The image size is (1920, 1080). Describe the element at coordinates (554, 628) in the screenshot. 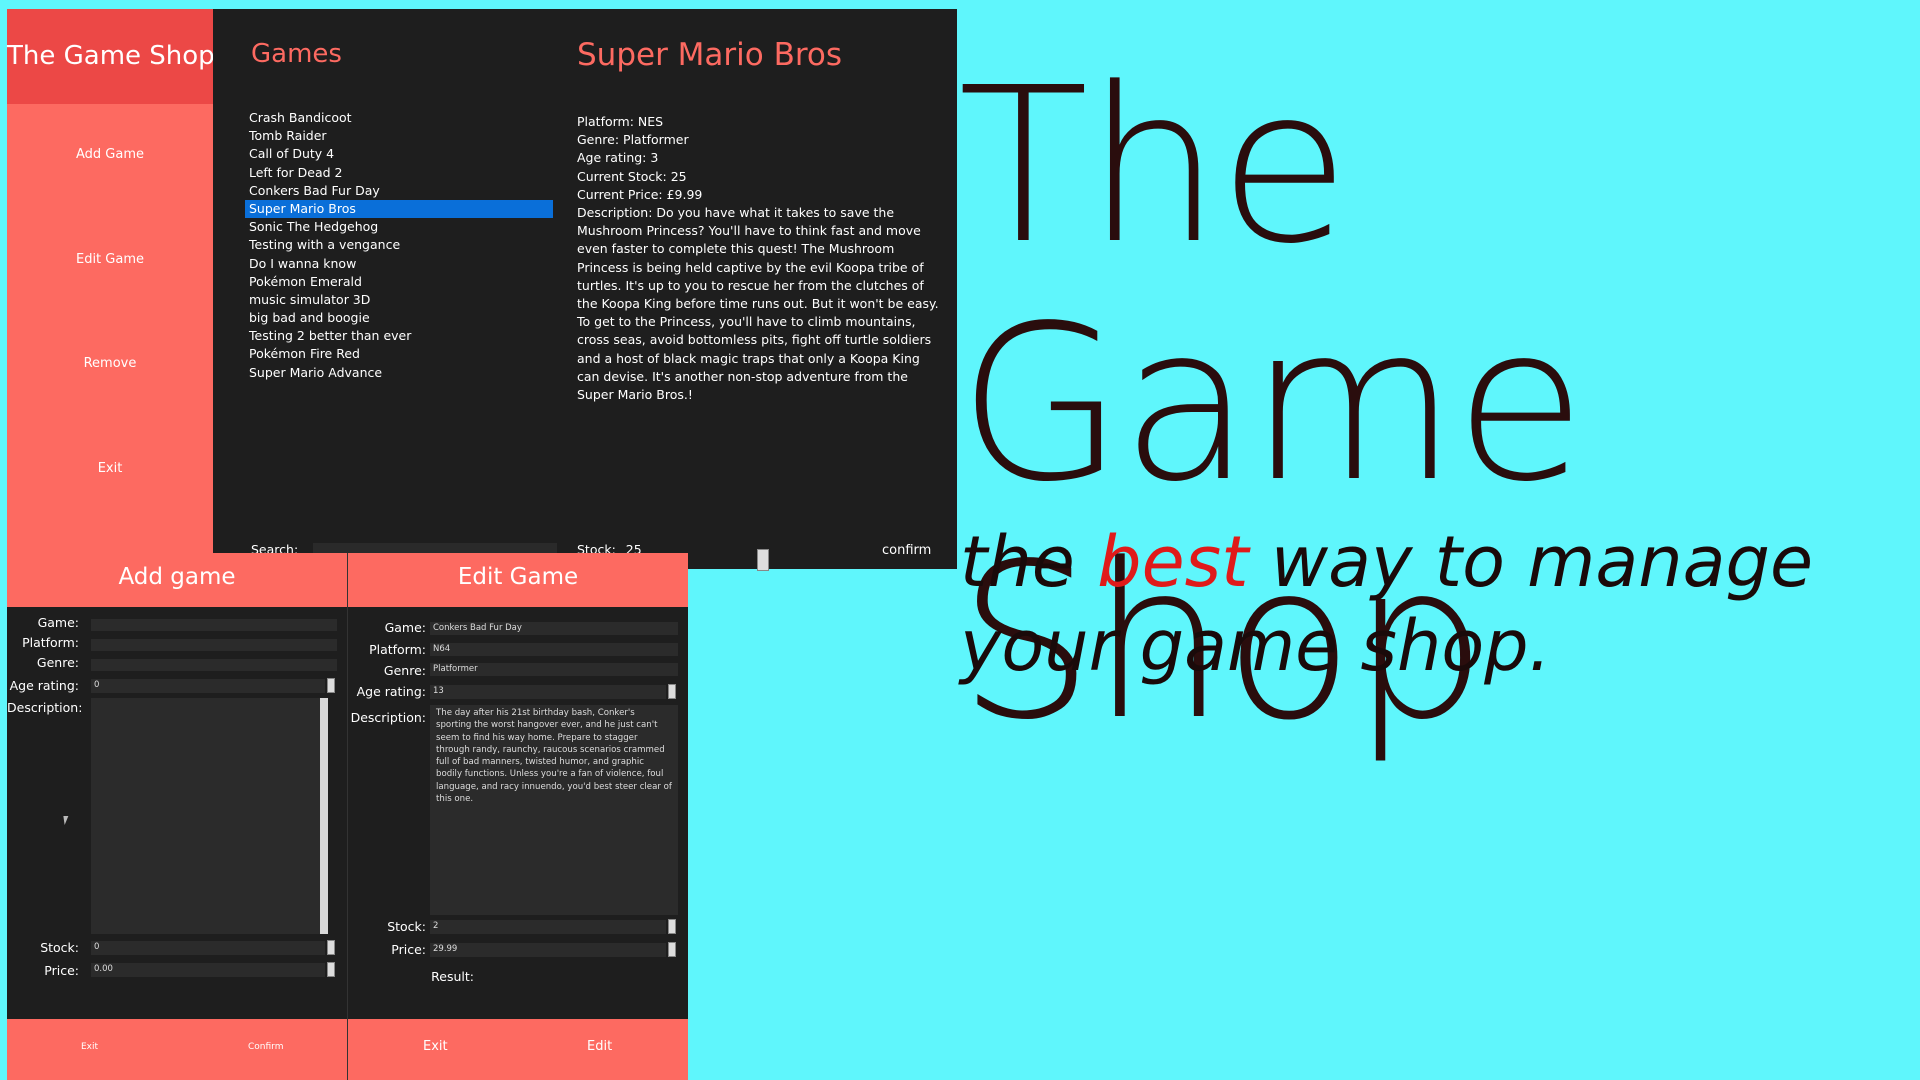

I see `edit-game-input: Conkers Bad Fur Day` at that location.